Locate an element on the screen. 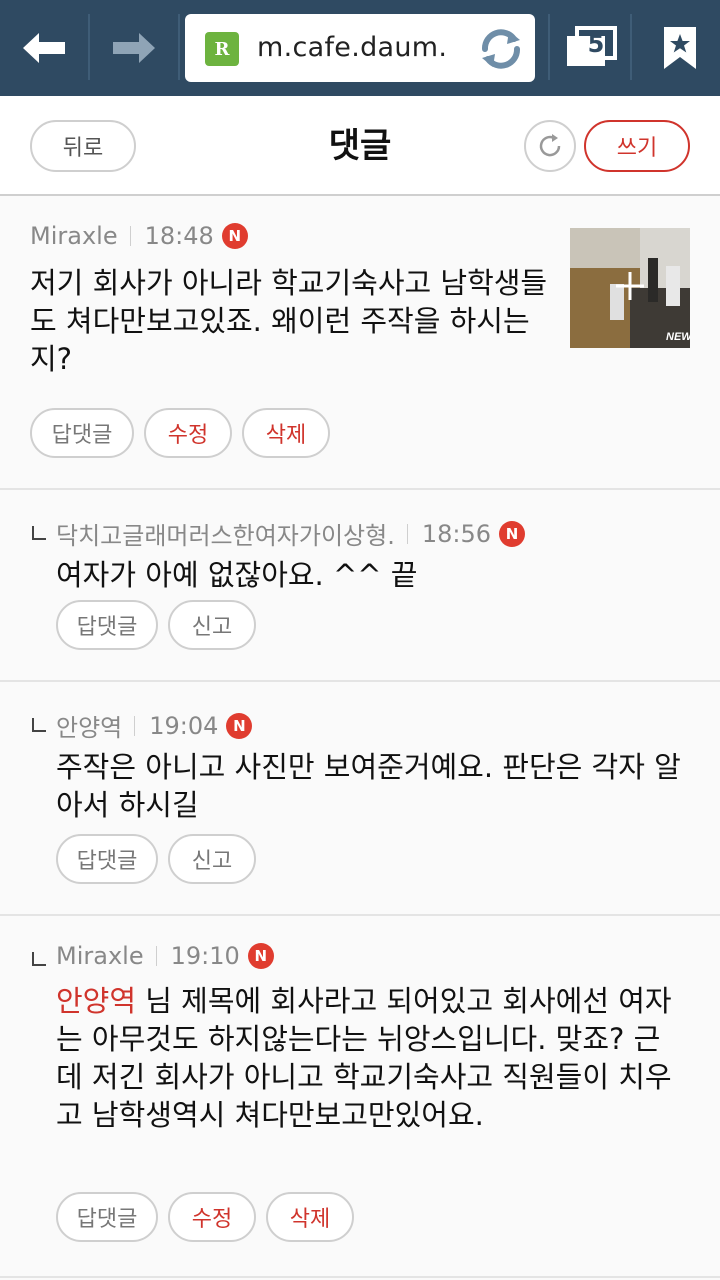  bookmark-icon is located at coordinates (680, 48).